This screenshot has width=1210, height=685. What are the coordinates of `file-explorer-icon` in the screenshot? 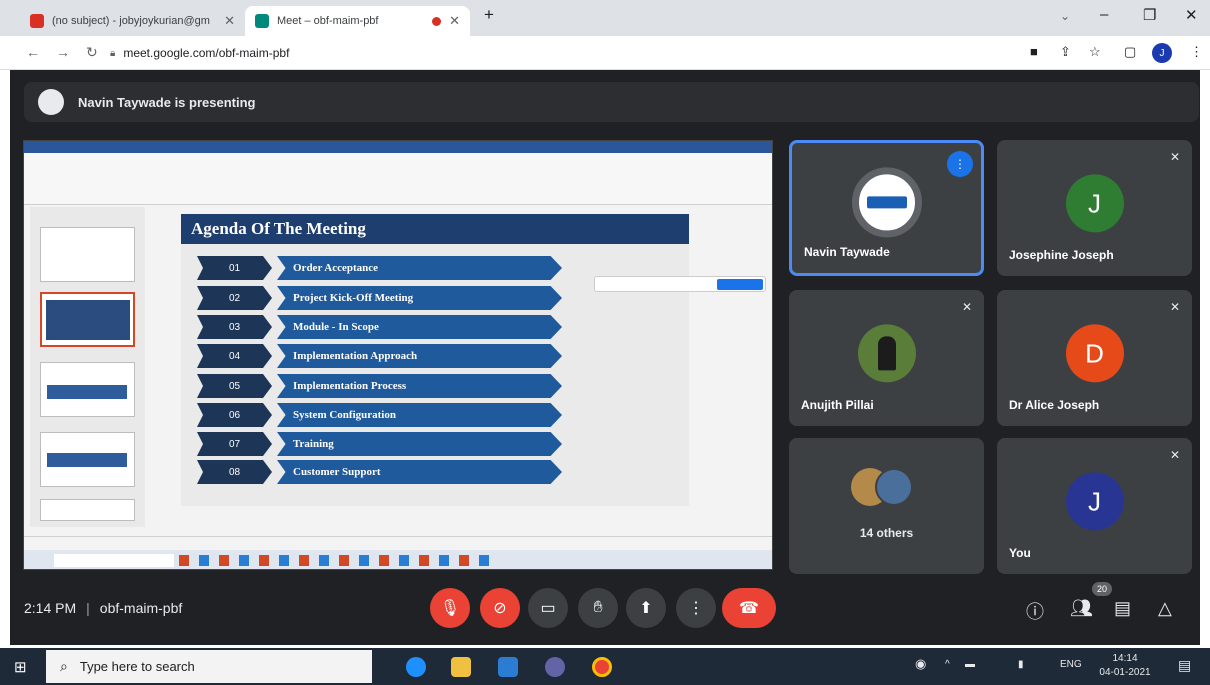 It's located at (461, 667).